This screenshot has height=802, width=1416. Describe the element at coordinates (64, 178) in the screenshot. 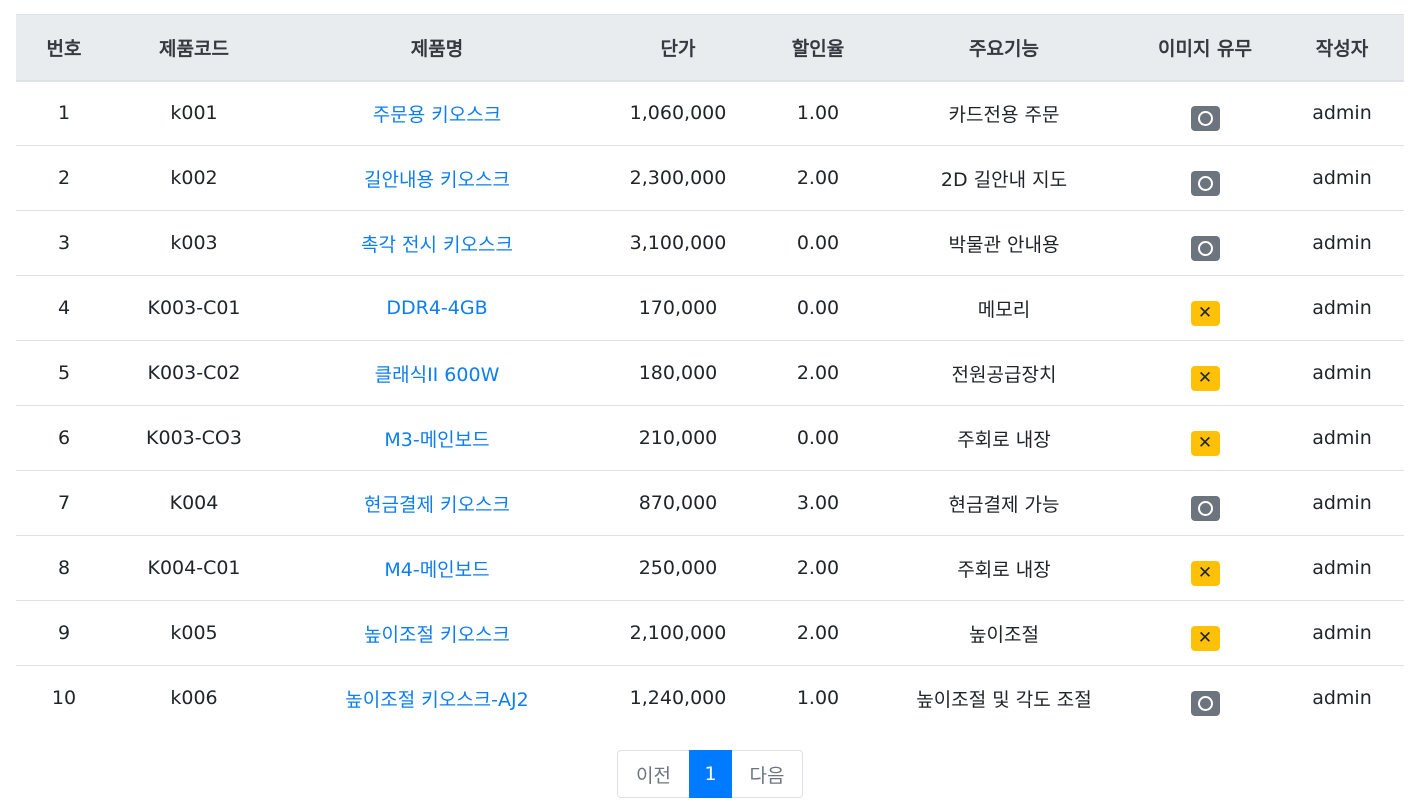

I see `cell-number: 2` at that location.